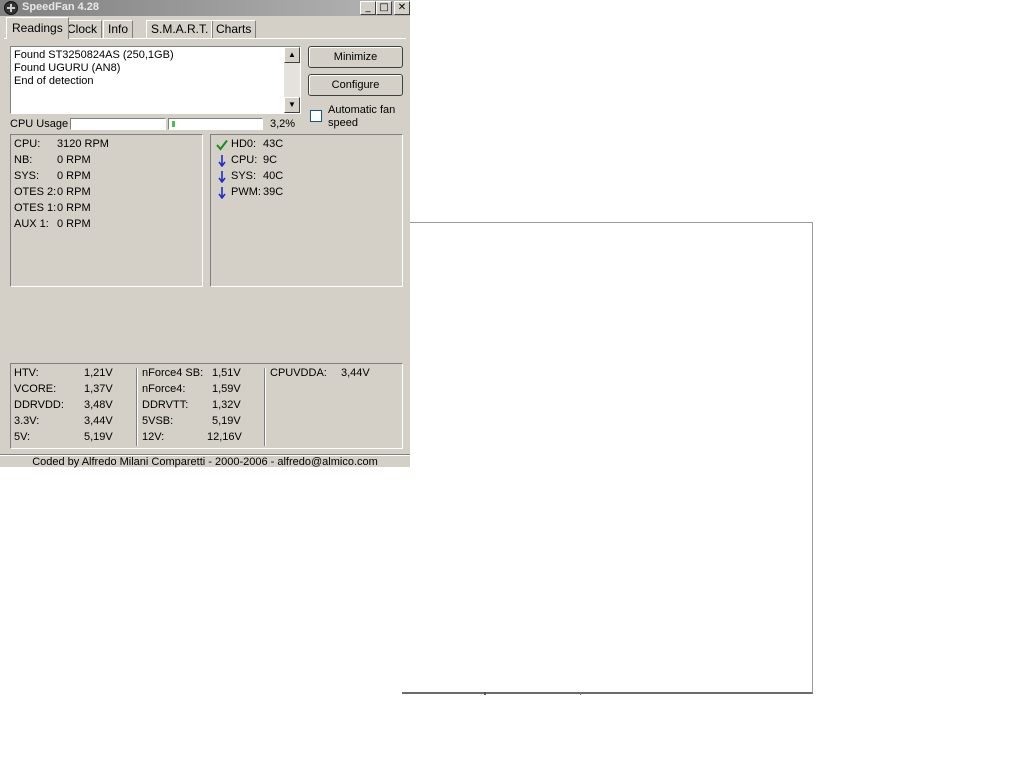 This screenshot has height=768, width=1024. What do you see at coordinates (11, 8) in the screenshot?
I see `speedfan-app-icon` at bounding box center [11, 8].